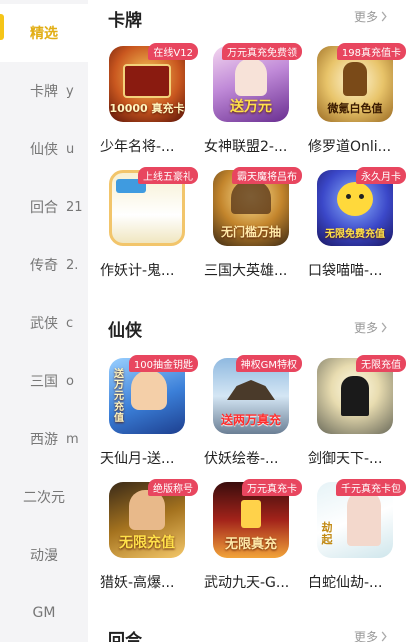 Image resolution: width=413 pixels, height=642 pixels. I want to click on promo-badge: 千元真充卡包, so click(371, 487).